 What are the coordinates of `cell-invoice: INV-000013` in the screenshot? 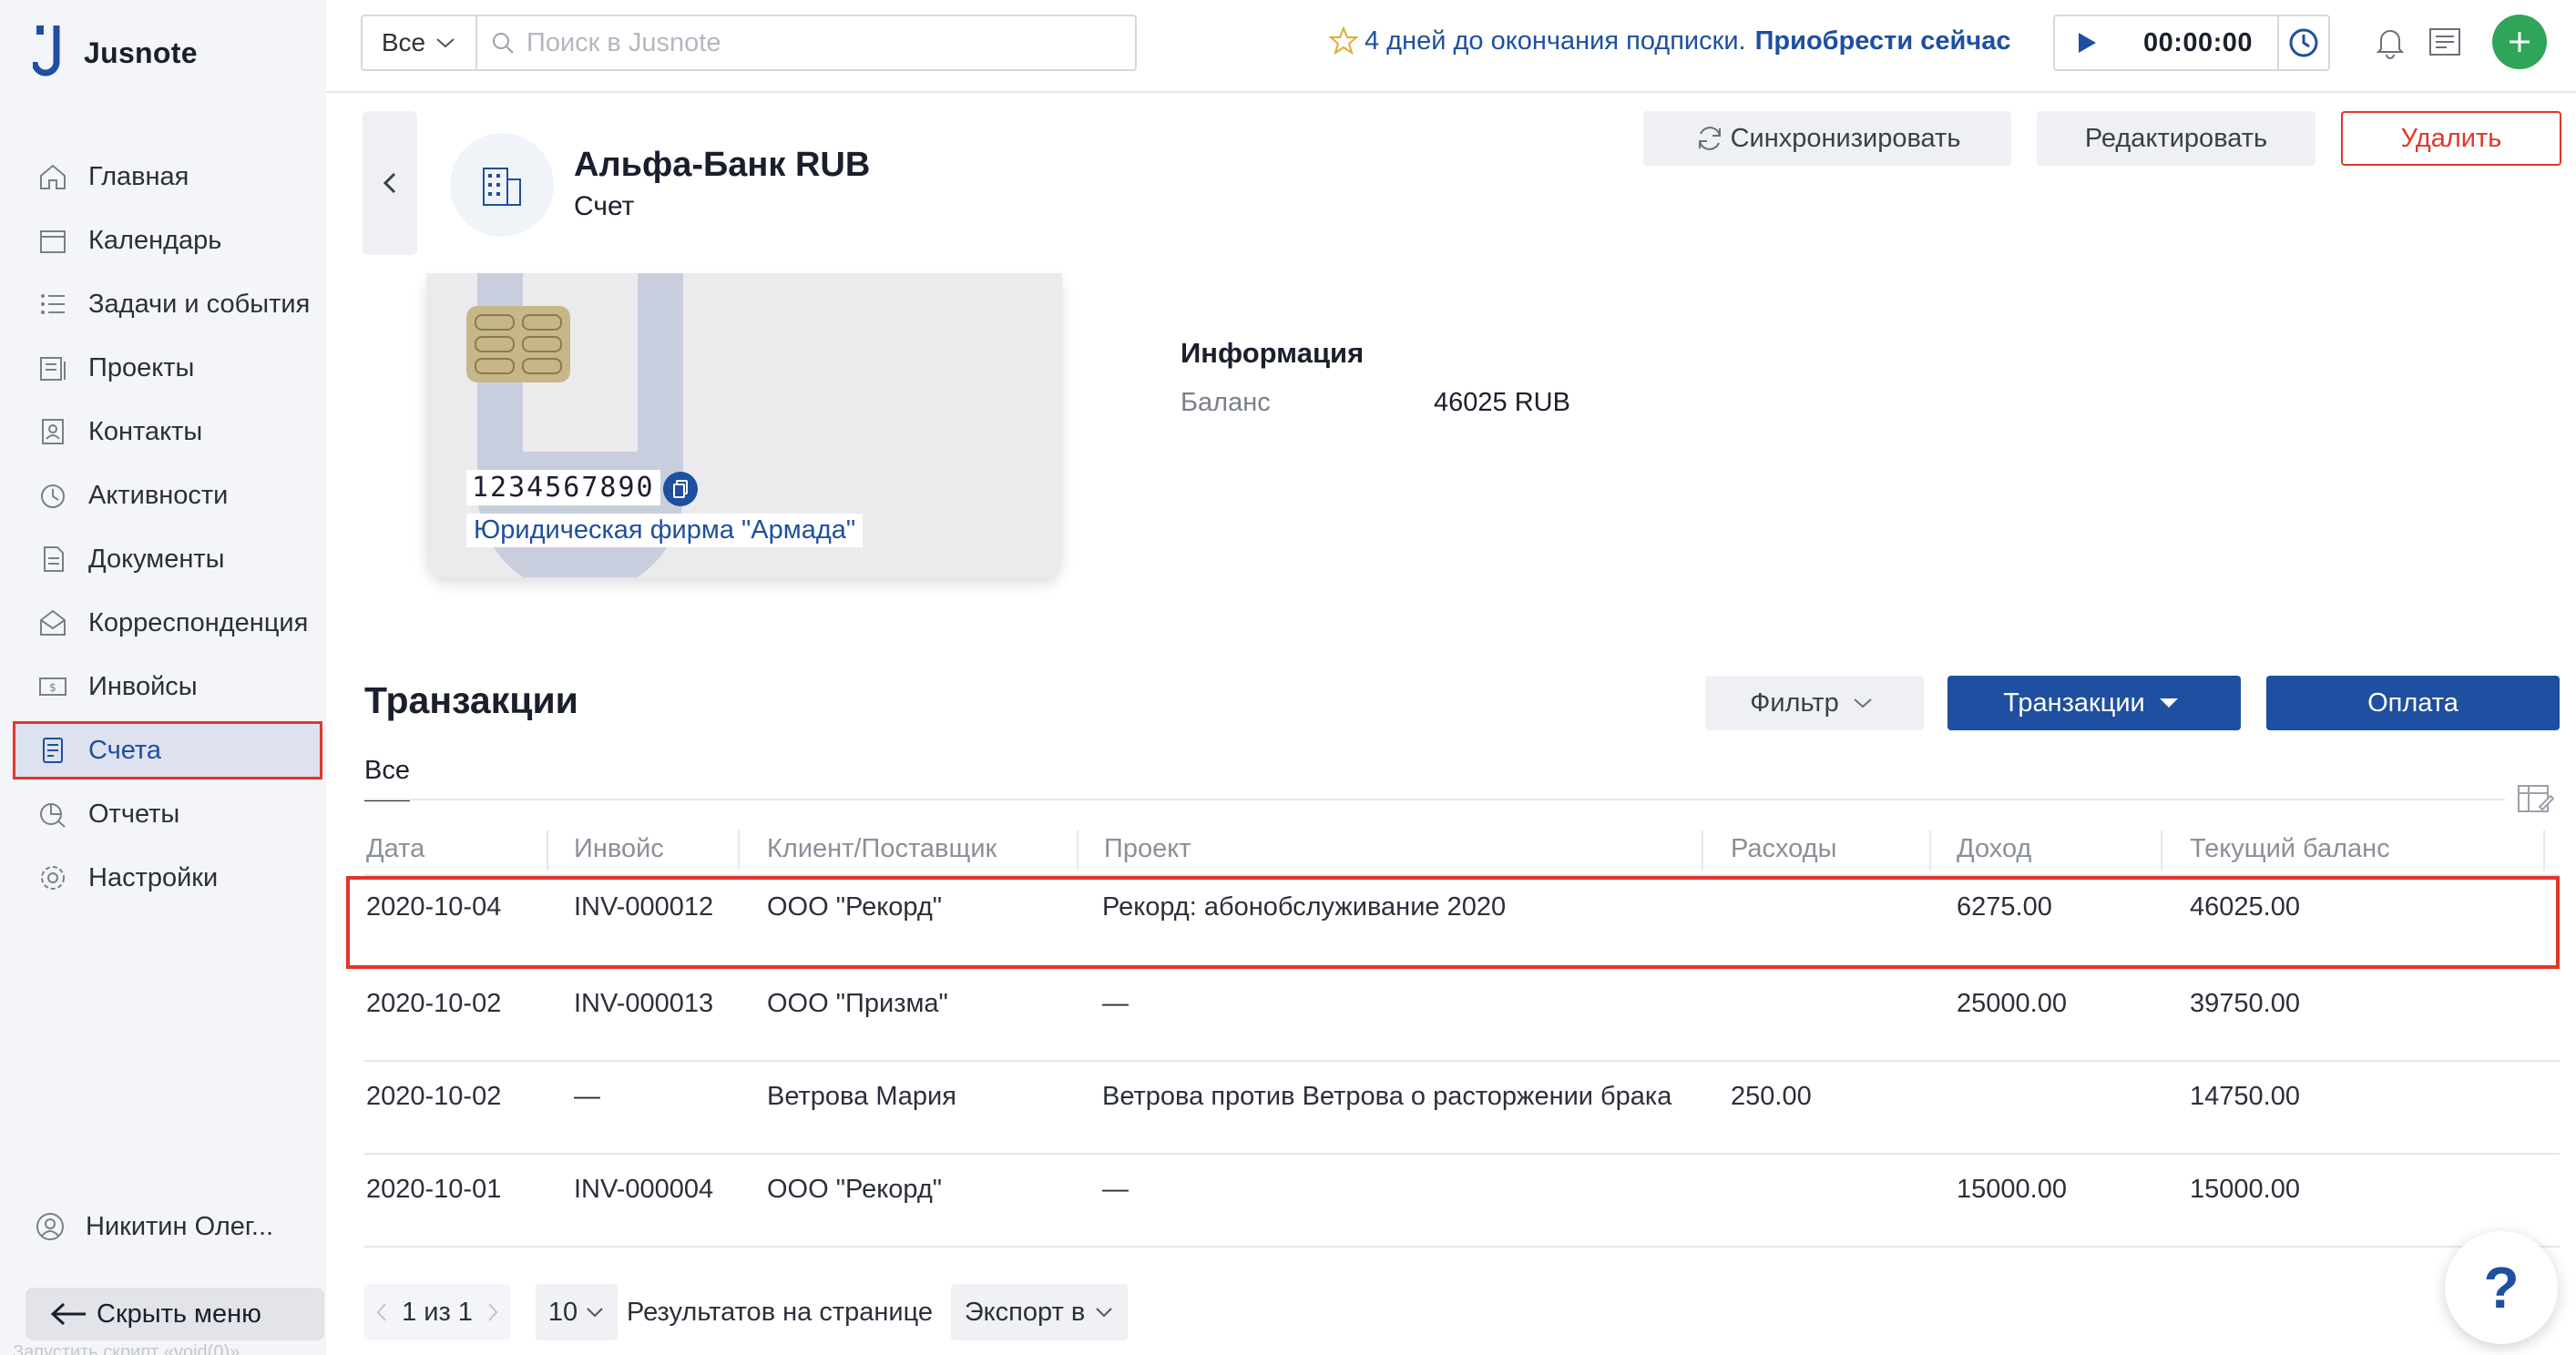 It's located at (643, 1004).